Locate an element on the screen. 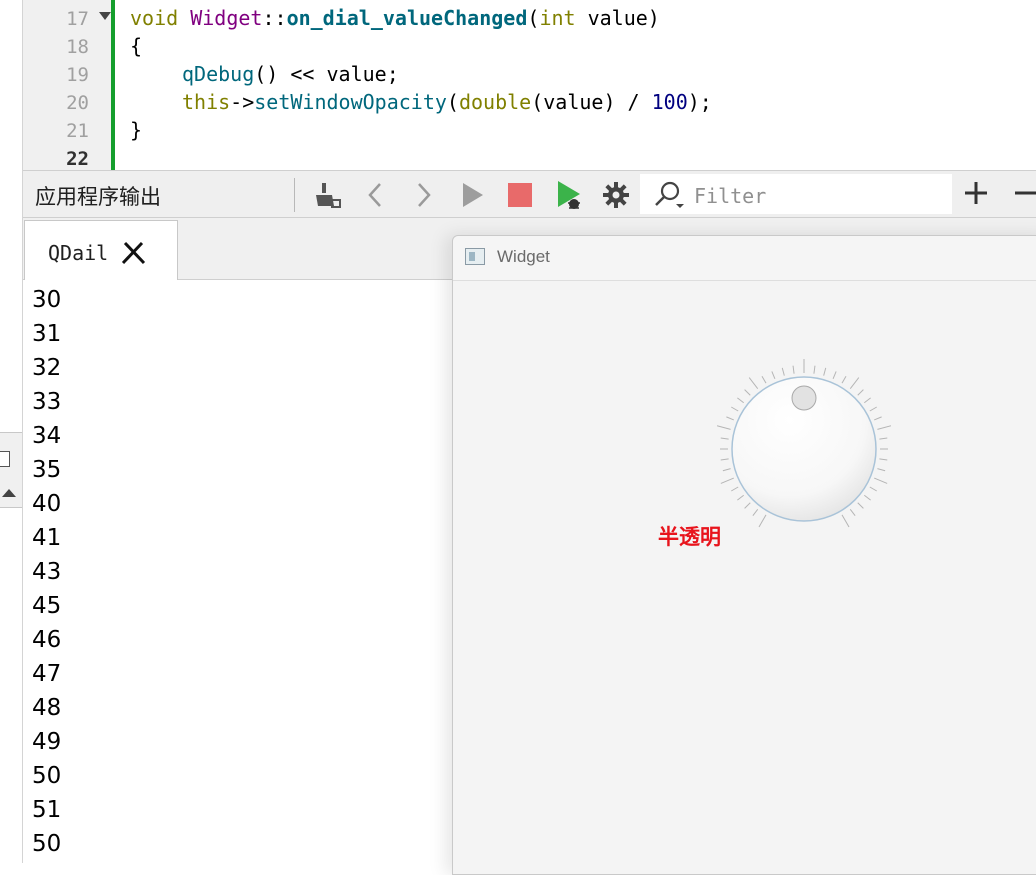 The width and height of the screenshot is (1036, 875). keyword: double is located at coordinates (495, 102).